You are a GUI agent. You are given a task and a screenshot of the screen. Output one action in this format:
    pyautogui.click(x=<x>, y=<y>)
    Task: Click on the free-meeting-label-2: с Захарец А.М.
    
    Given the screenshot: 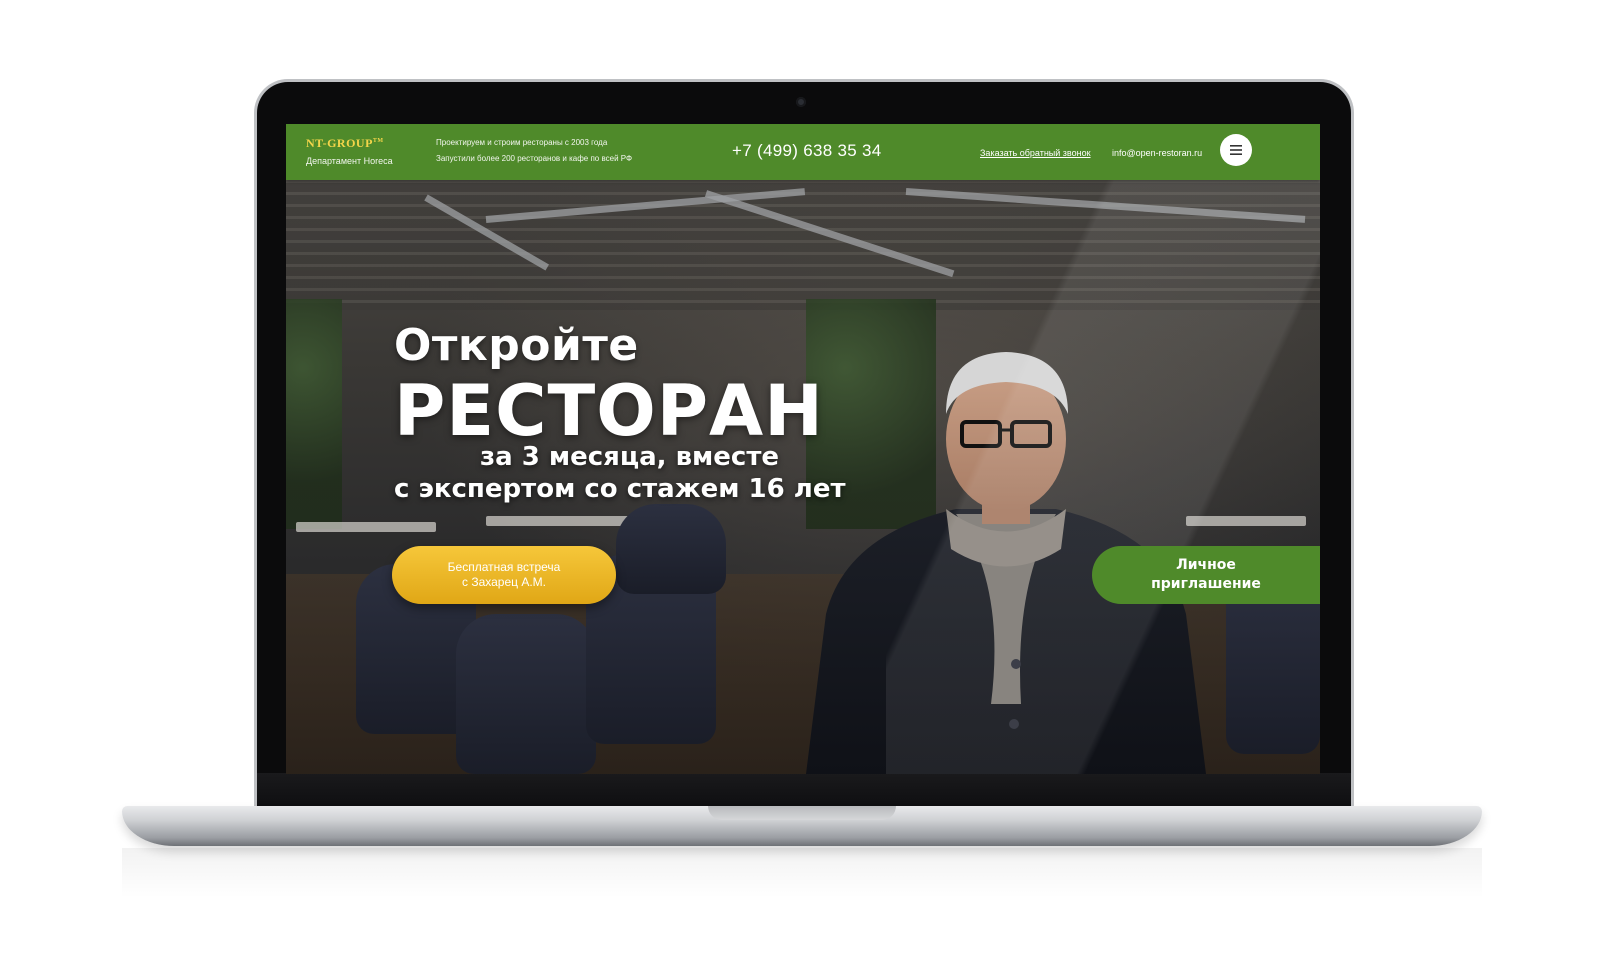 What is the action you would take?
    pyautogui.click(x=504, y=582)
    